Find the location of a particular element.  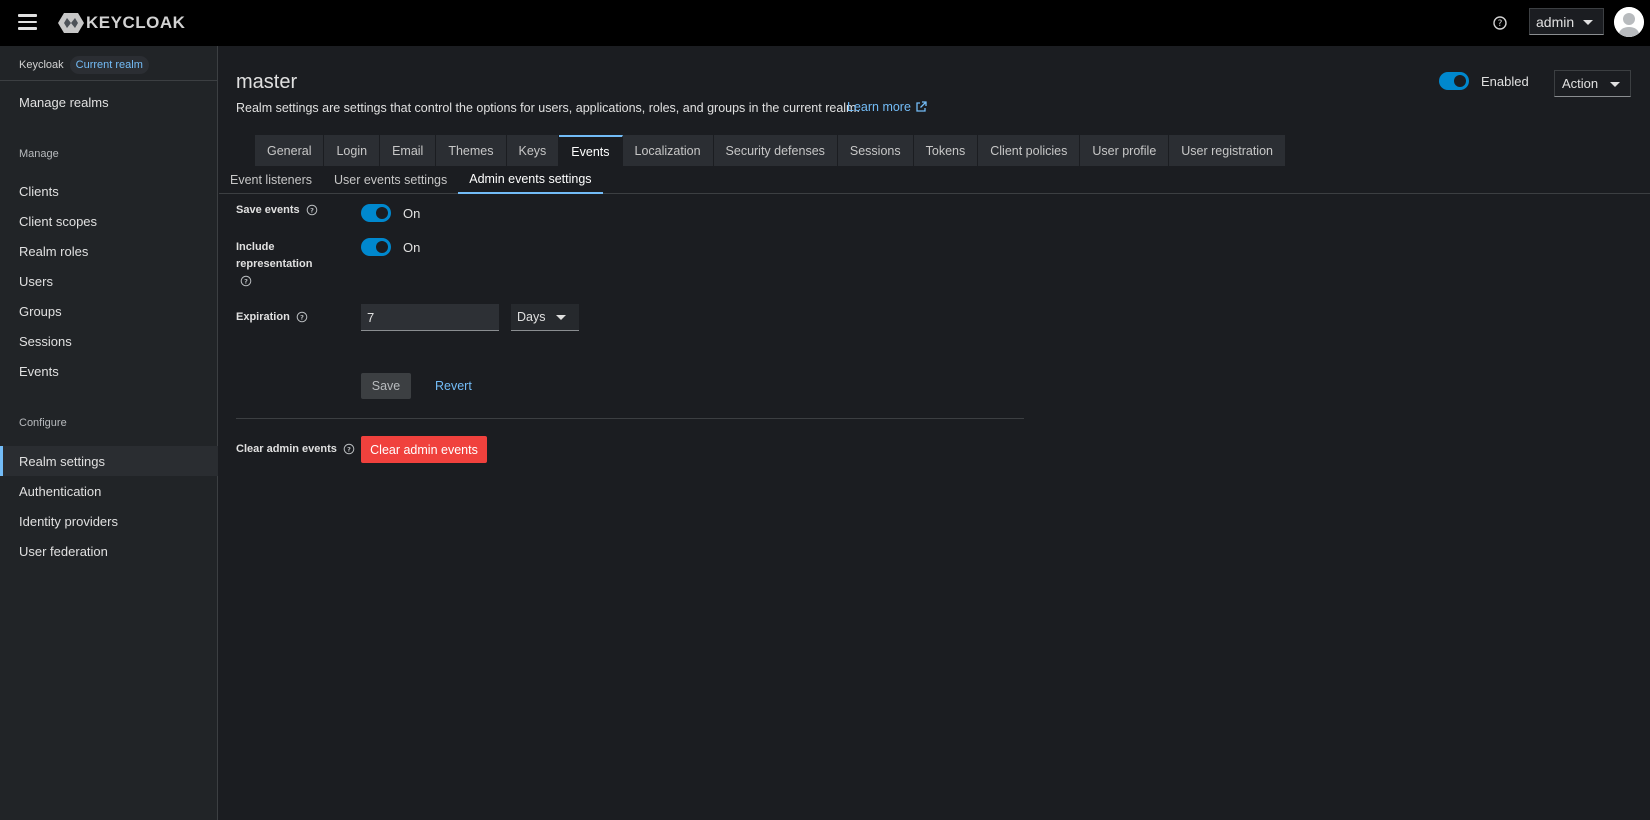

save-events-label: Save events ? is located at coordinates (277, 210).